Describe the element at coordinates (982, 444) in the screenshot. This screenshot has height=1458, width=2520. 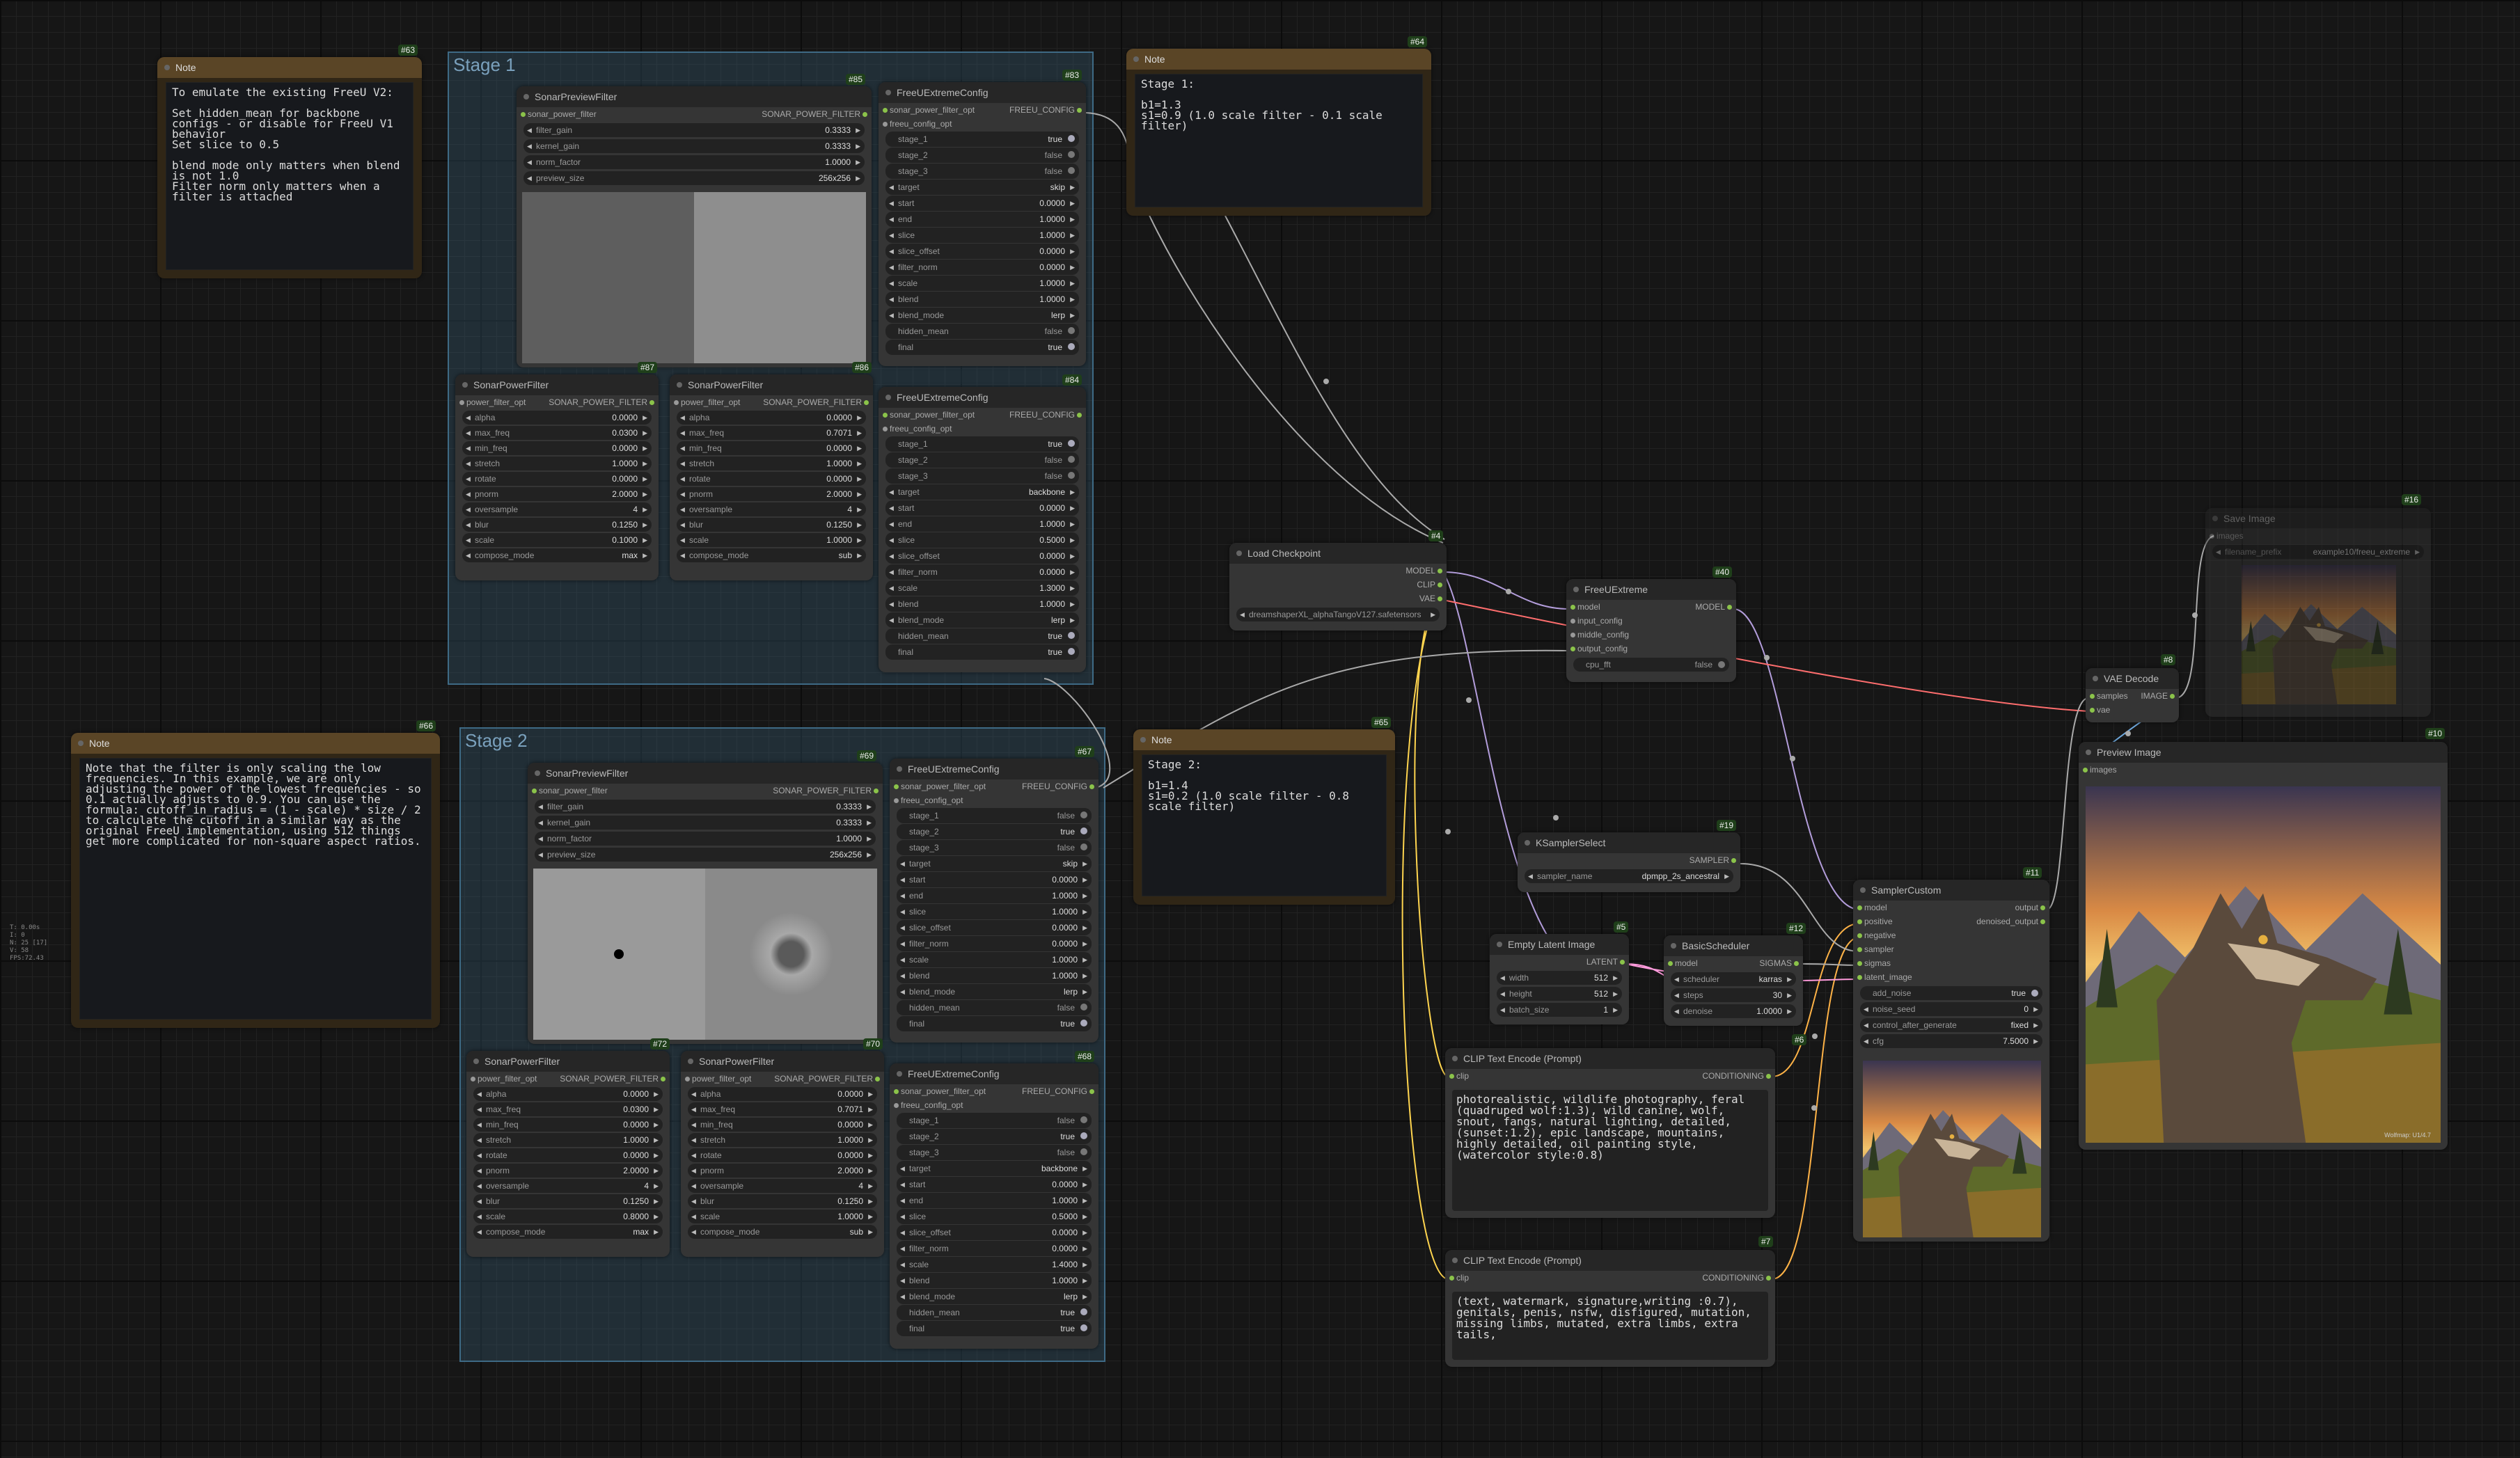
I see `widget-stage-1: stage_1 true` at that location.